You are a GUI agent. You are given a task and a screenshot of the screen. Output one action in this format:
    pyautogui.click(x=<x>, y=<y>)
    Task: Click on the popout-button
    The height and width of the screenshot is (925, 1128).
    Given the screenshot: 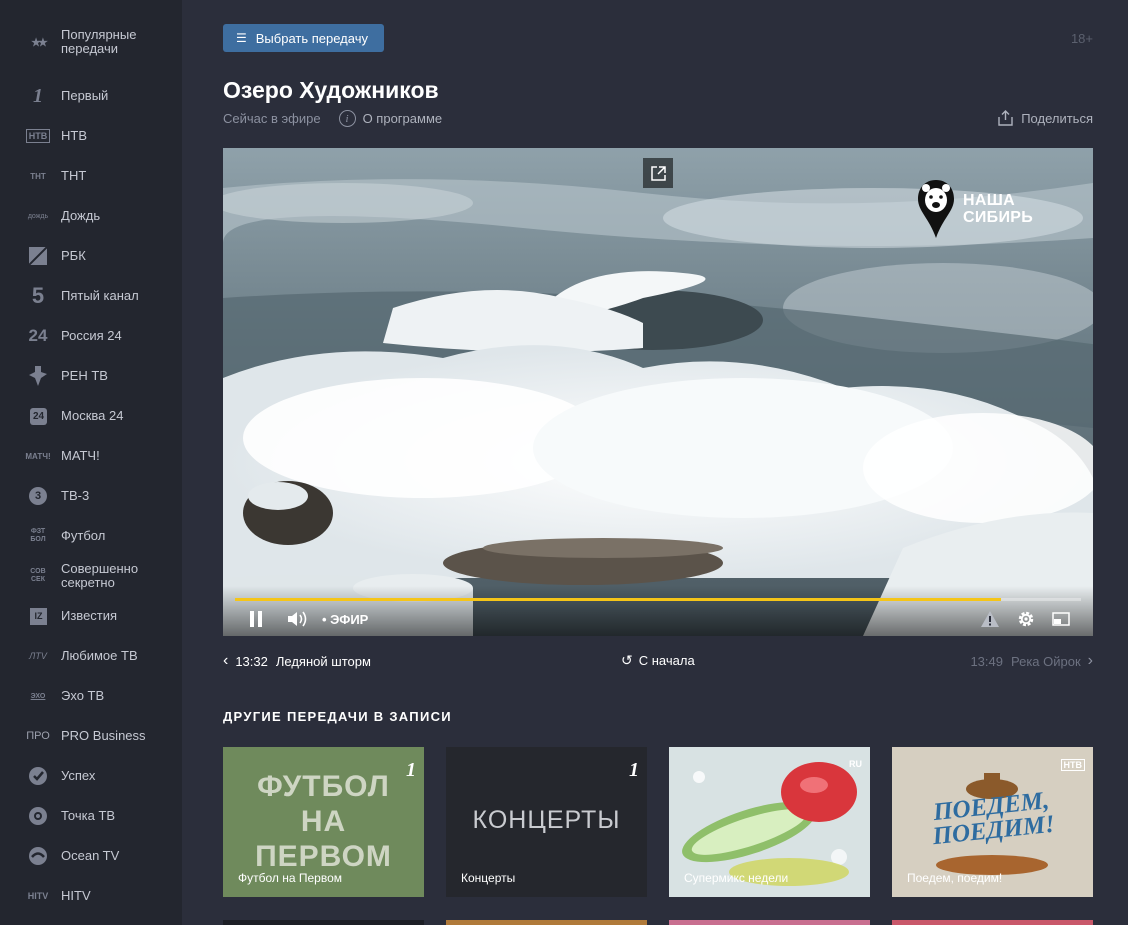 What is the action you would take?
    pyautogui.click(x=658, y=173)
    